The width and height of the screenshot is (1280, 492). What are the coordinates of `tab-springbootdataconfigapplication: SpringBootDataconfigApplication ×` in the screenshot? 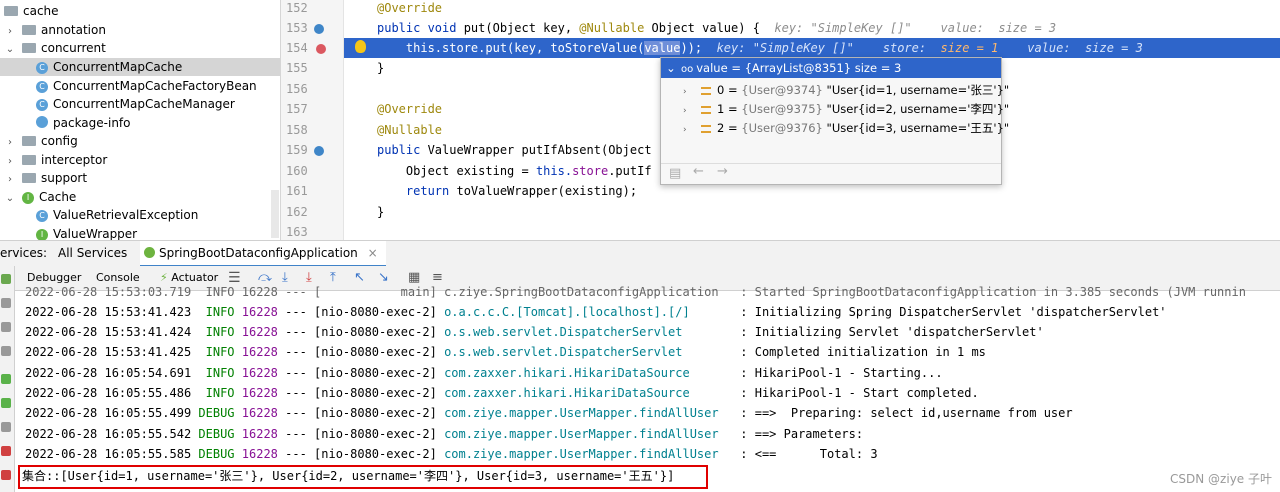 It's located at (263, 254).